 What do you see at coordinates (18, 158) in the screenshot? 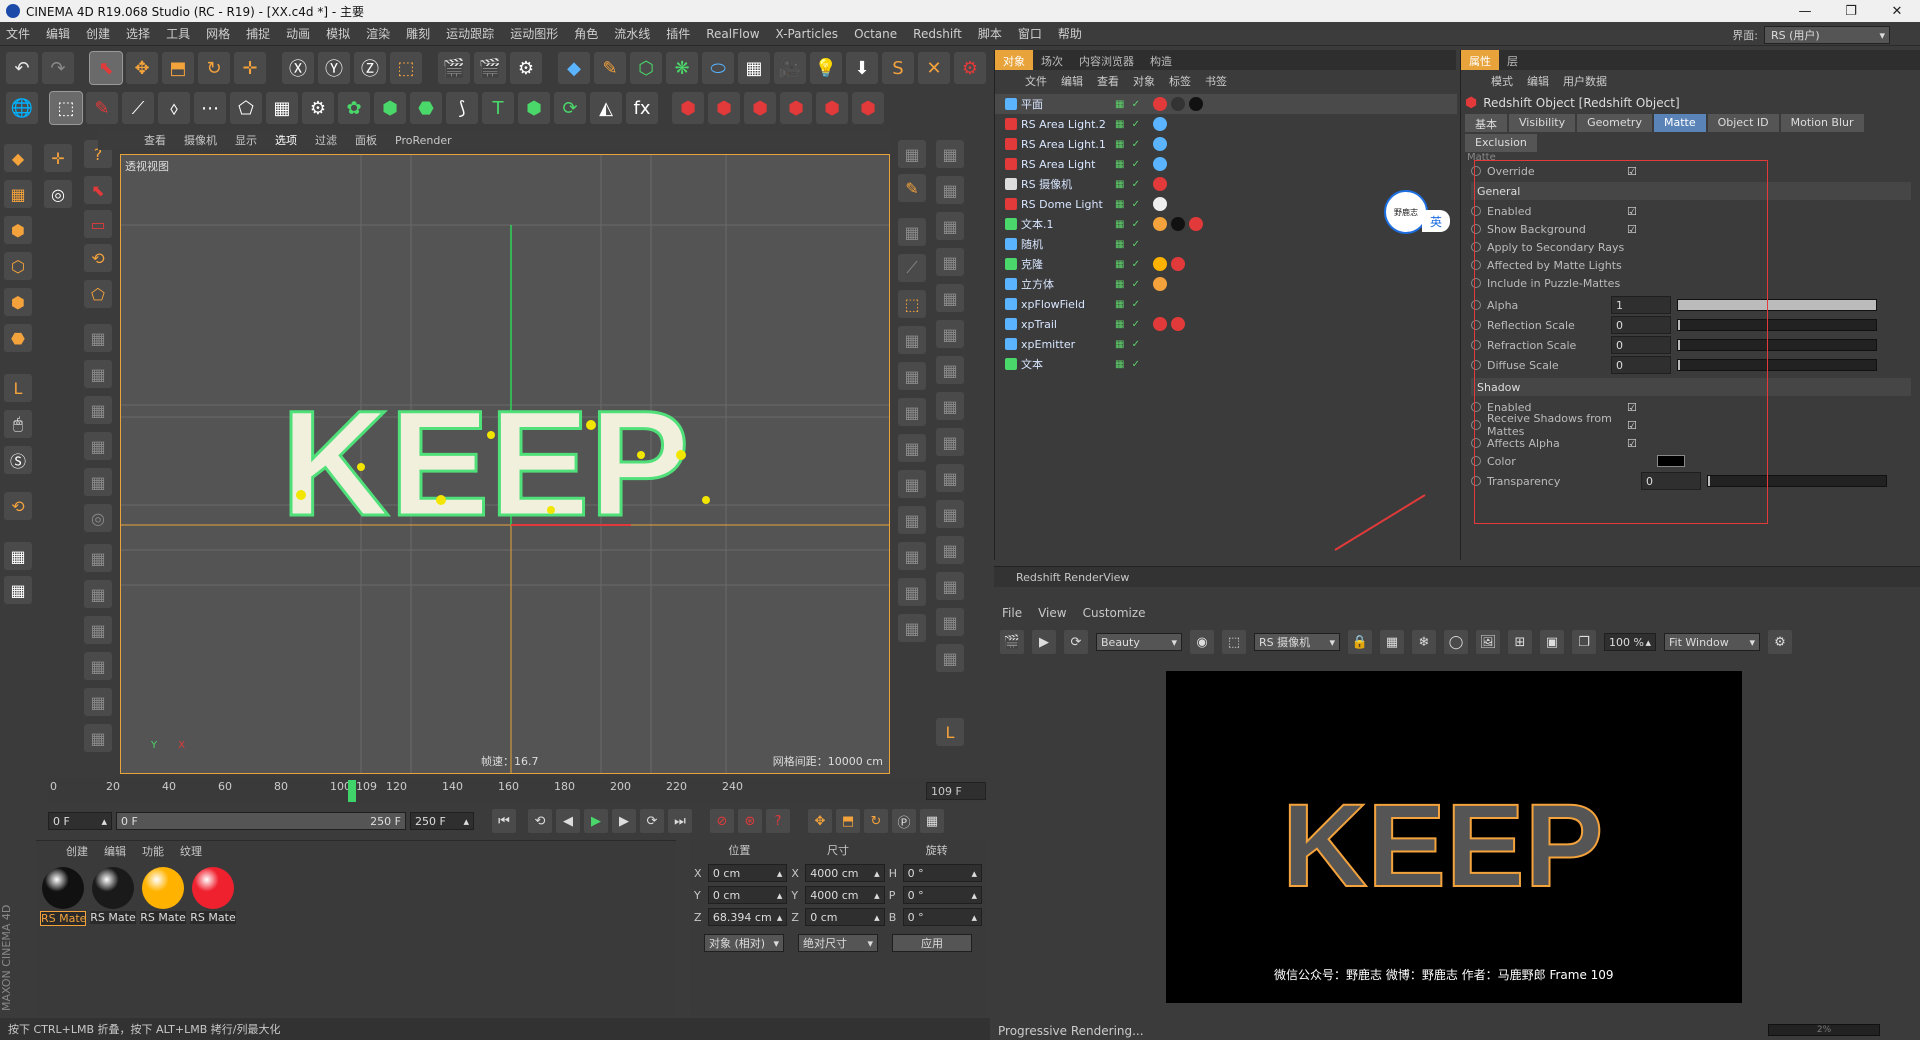
I see `make-editable-icon: ◆` at bounding box center [18, 158].